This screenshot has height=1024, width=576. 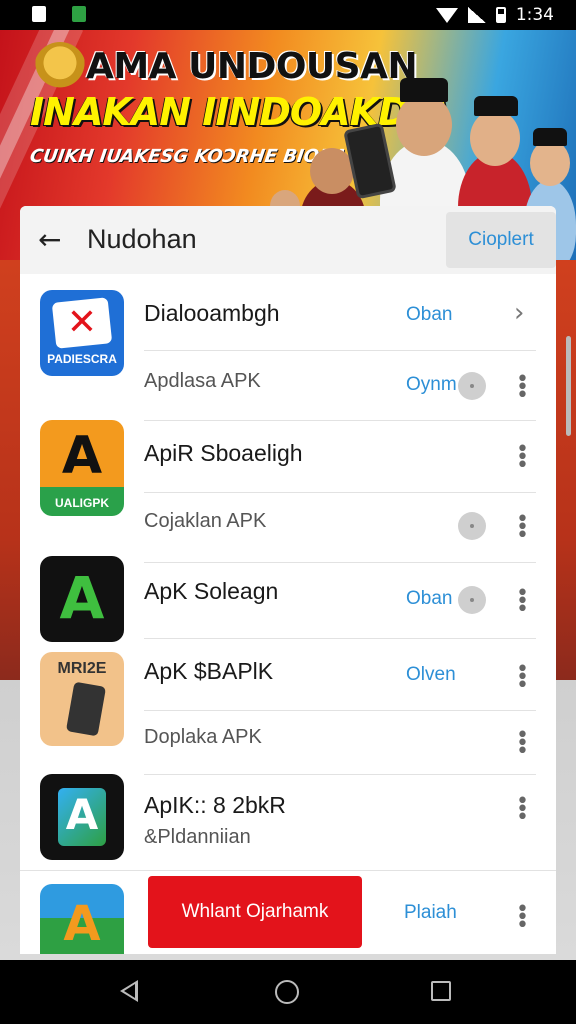 I want to click on app-title-4: ApK $BAPlK, so click(x=209, y=671).